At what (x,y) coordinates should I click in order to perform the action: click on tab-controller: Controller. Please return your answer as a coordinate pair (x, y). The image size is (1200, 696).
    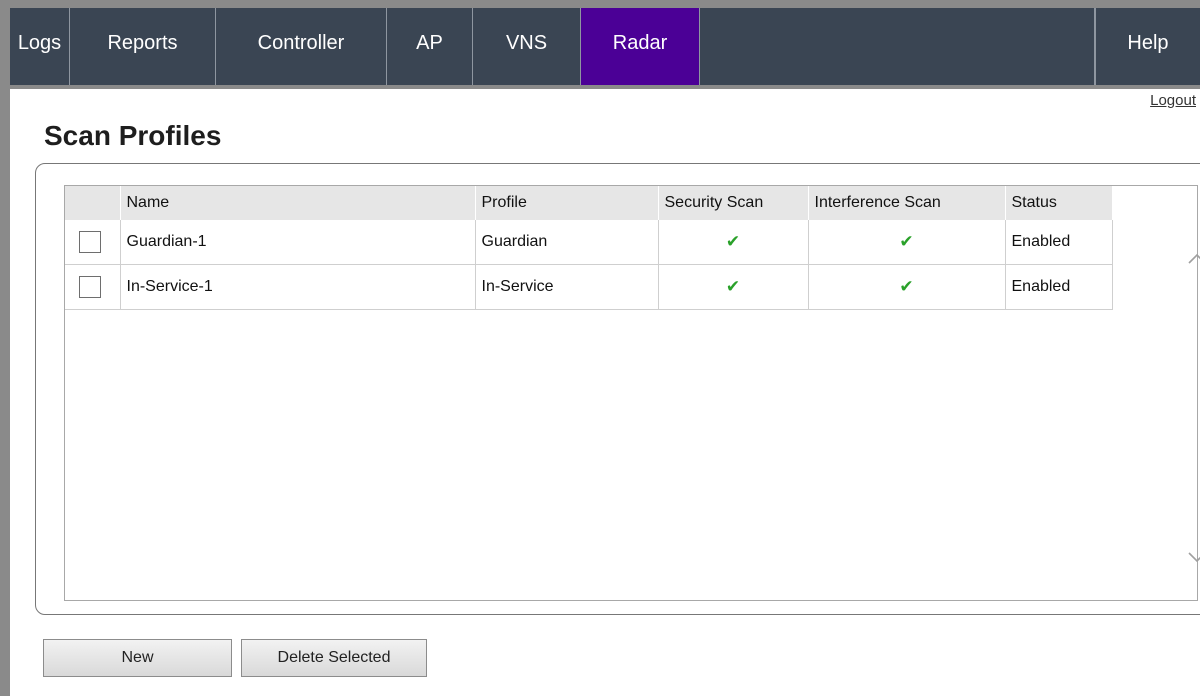
    Looking at the image, I should click on (301, 46).